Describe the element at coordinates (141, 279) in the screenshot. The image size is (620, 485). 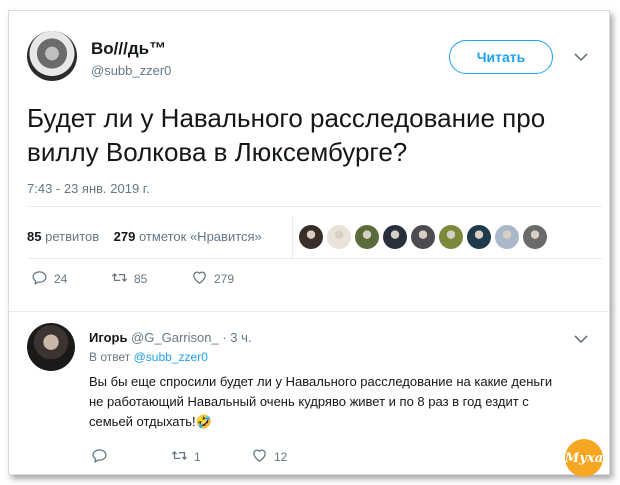
I see `retweet-count: 85` at that location.